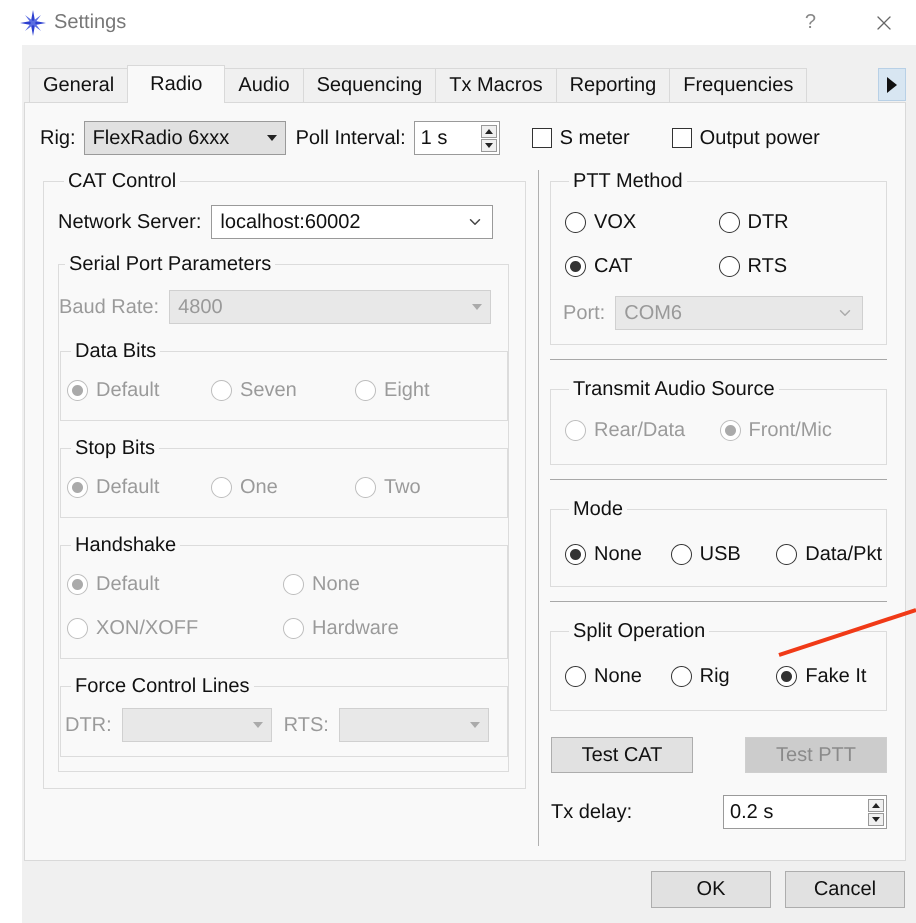 This screenshot has width=916, height=923. What do you see at coordinates (109, 307) in the screenshot?
I see `baud-rate-label: Baud Rate:` at bounding box center [109, 307].